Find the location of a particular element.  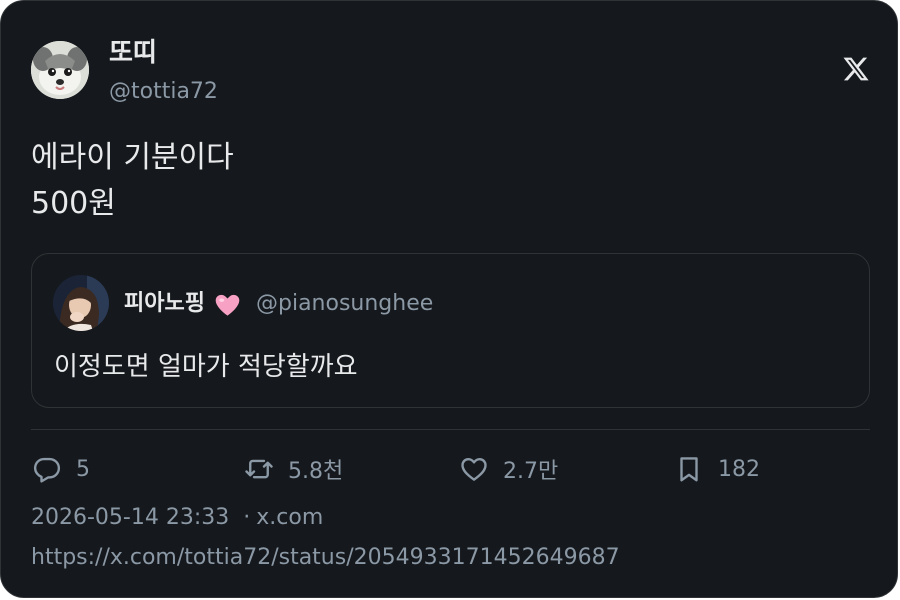

quoted-author-handle: @pianosunghee is located at coordinates (344, 304).